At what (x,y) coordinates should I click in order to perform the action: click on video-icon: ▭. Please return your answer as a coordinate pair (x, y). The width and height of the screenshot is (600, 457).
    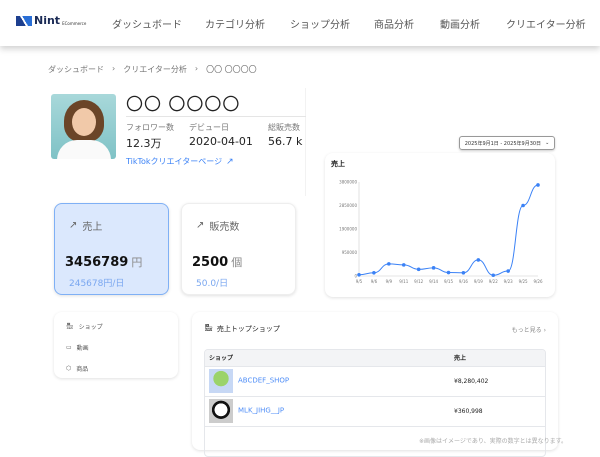
    Looking at the image, I should click on (69, 347).